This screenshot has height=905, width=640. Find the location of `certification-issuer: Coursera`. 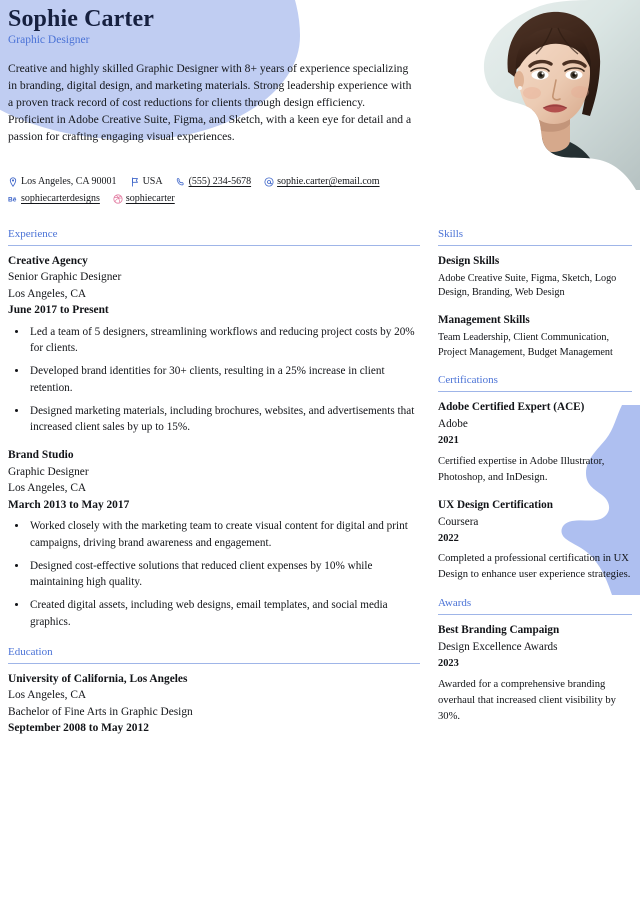

certification-issuer: Coursera is located at coordinates (458, 521).